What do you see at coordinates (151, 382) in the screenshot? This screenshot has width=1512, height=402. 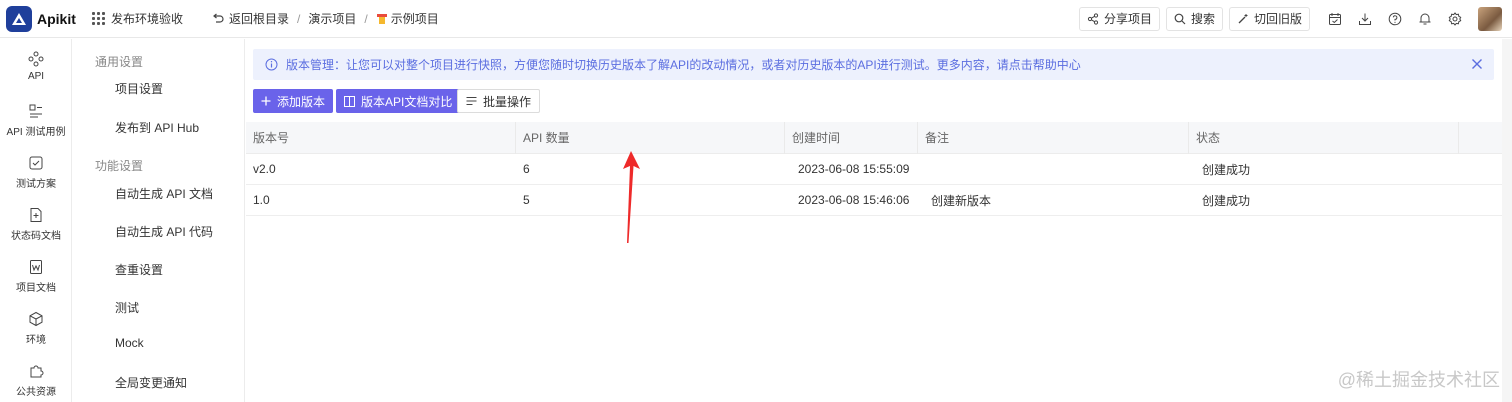 I see `nav-item-global-change-notify: 全局变更通知` at bounding box center [151, 382].